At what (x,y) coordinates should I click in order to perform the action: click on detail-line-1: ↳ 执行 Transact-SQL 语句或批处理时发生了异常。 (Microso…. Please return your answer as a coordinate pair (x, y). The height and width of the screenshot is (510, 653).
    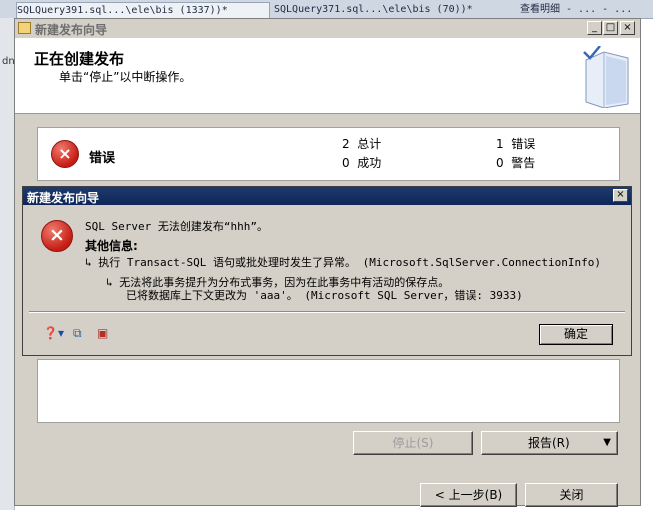
    Looking at the image, I should click on (343, 262).